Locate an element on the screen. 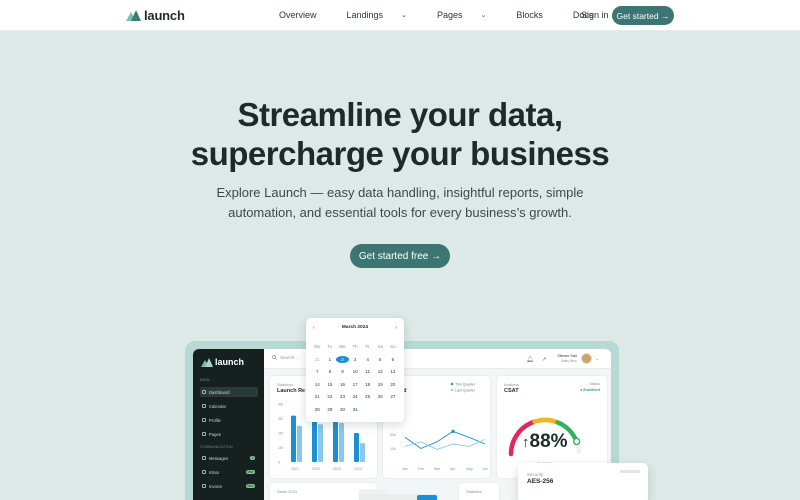 This screenshot has height=500, width=800. brand-name: launch is located at coordinates (164, 15).